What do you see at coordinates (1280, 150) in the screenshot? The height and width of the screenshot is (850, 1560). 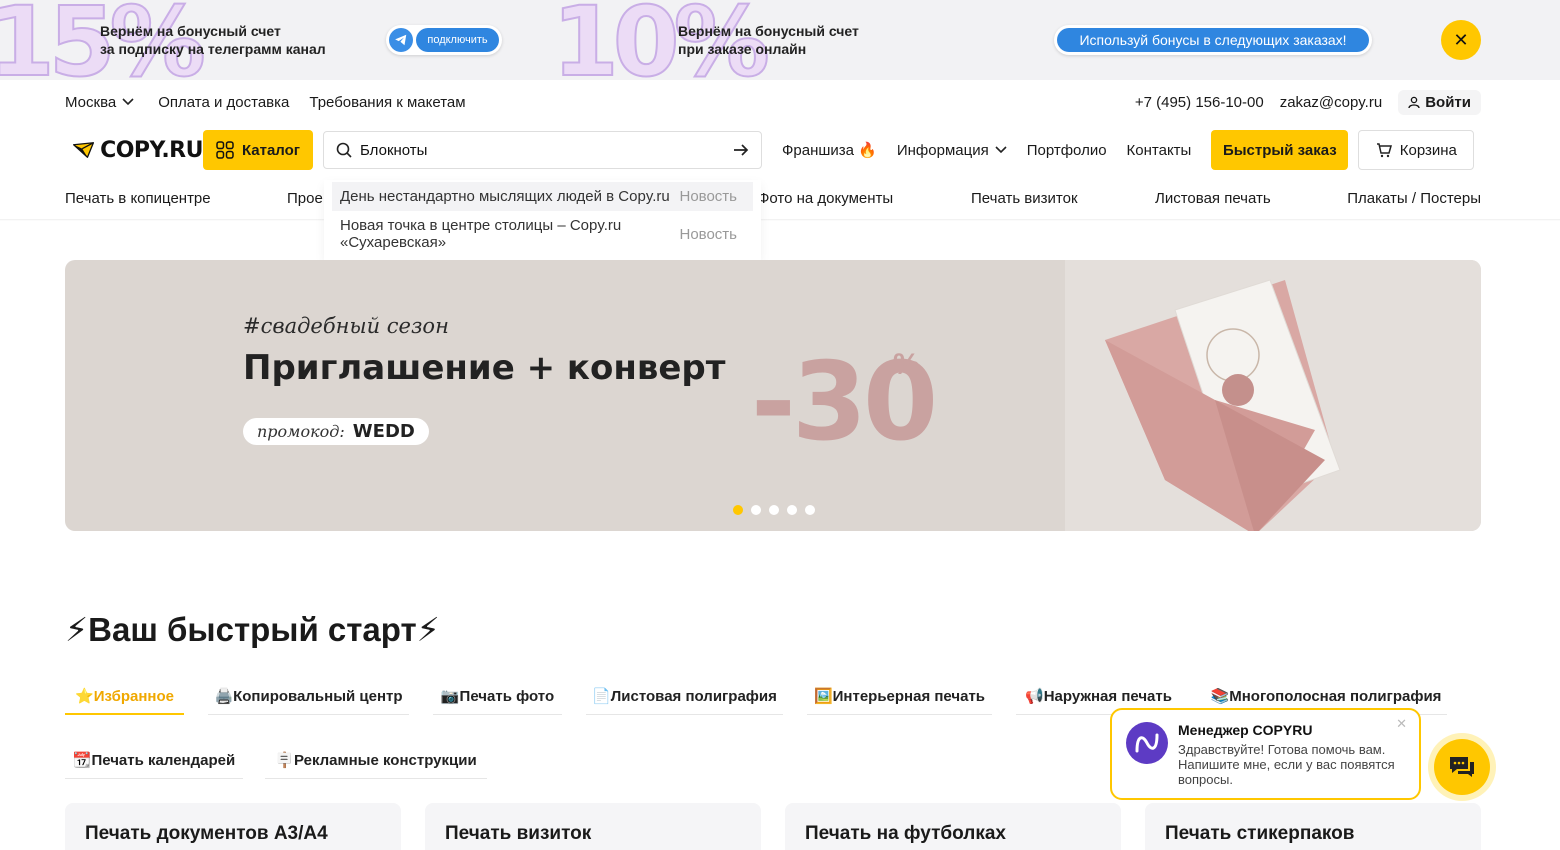 I see `quick-order-button: Быстрый заказ` at bounding box center [1280, 150].